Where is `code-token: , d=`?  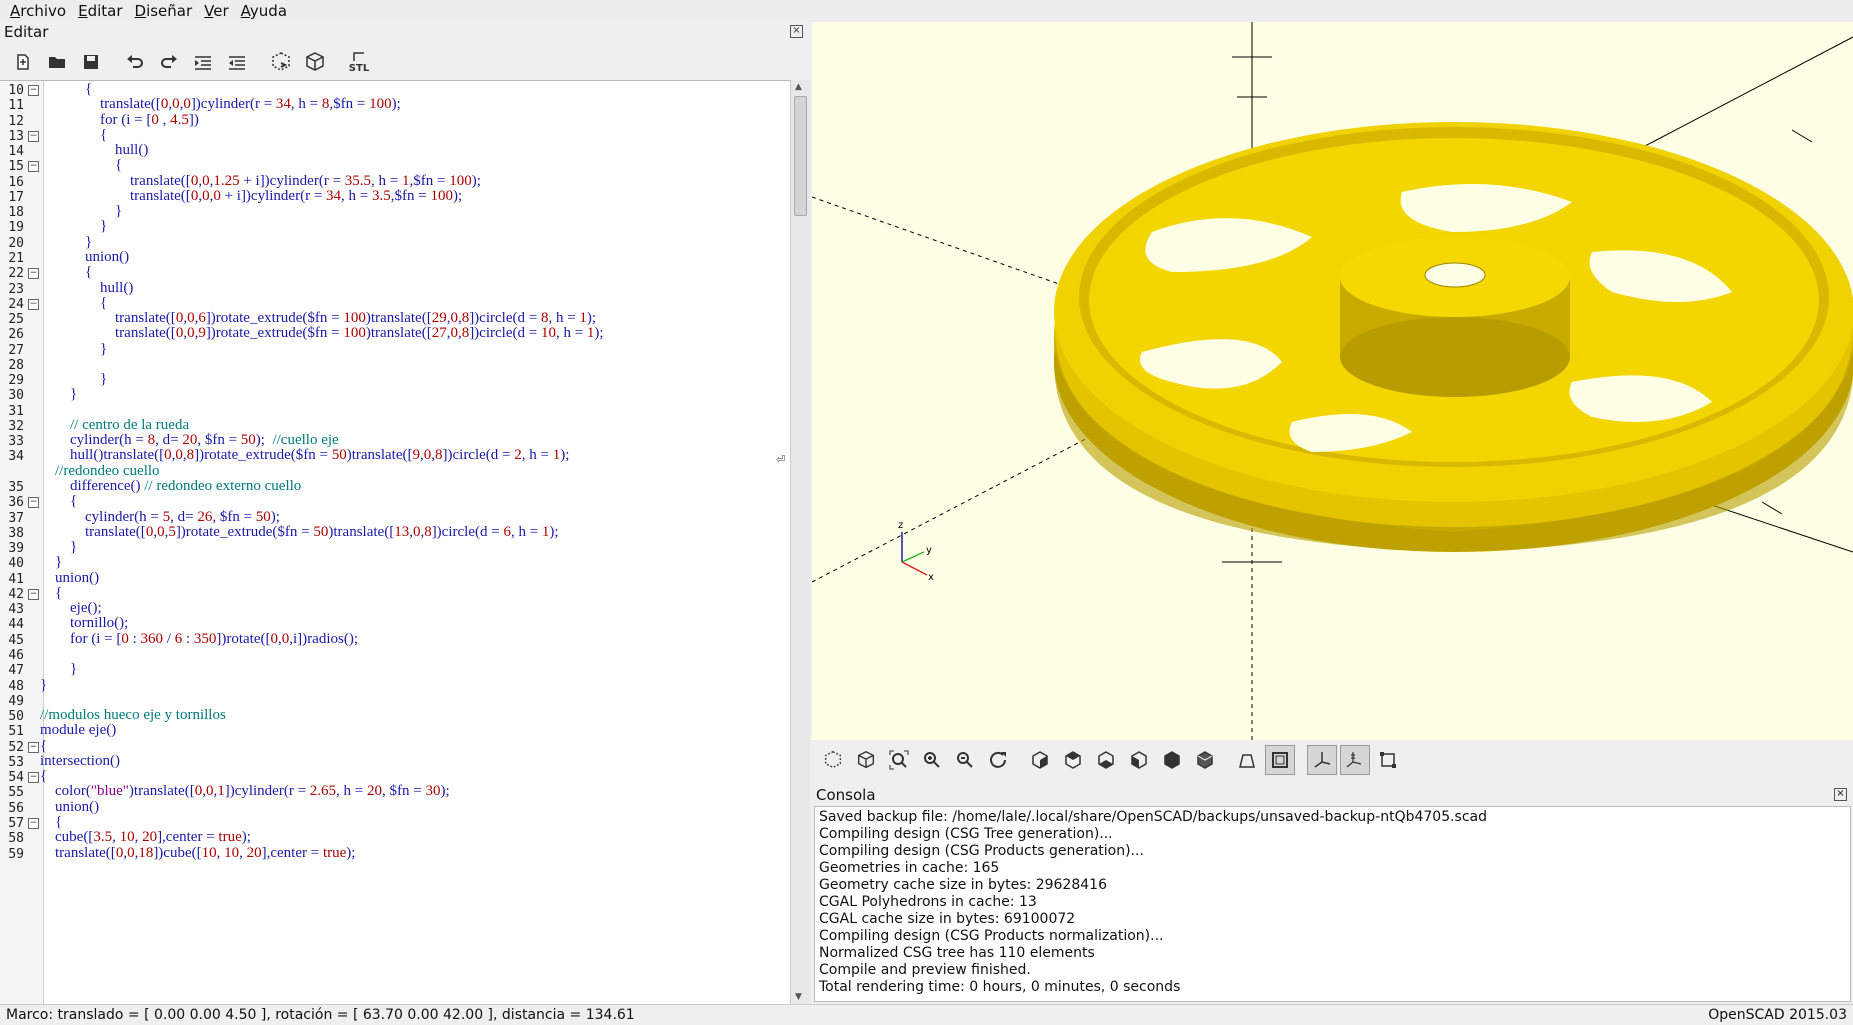 code-token: , d= is located at coordinates (169, 440).